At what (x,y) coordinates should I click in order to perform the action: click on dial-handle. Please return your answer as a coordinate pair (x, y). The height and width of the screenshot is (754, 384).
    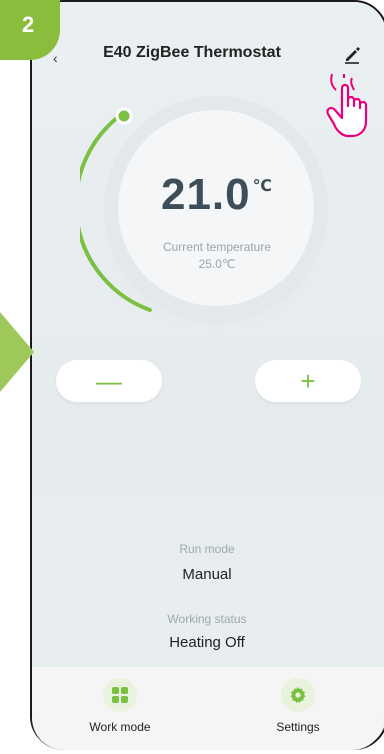
    Looking at the image, I should click on (124, 116).